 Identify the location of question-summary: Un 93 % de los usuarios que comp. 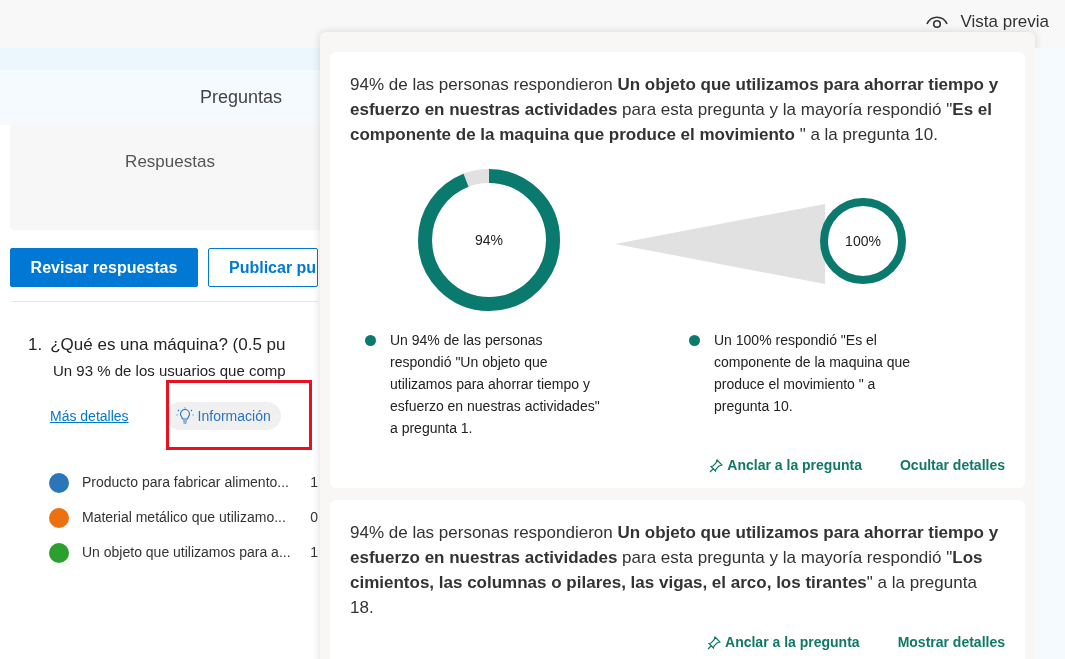
(169, 370).